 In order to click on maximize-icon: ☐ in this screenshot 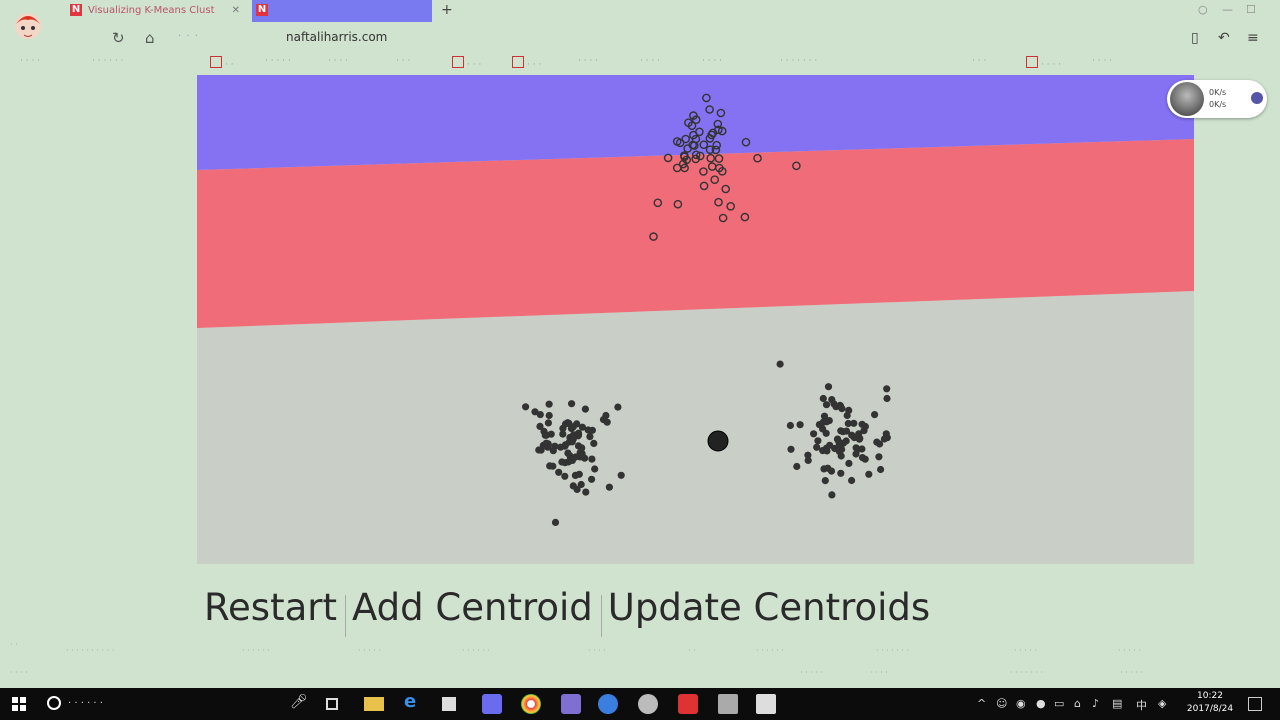, I will do `click(1251, 9)`.